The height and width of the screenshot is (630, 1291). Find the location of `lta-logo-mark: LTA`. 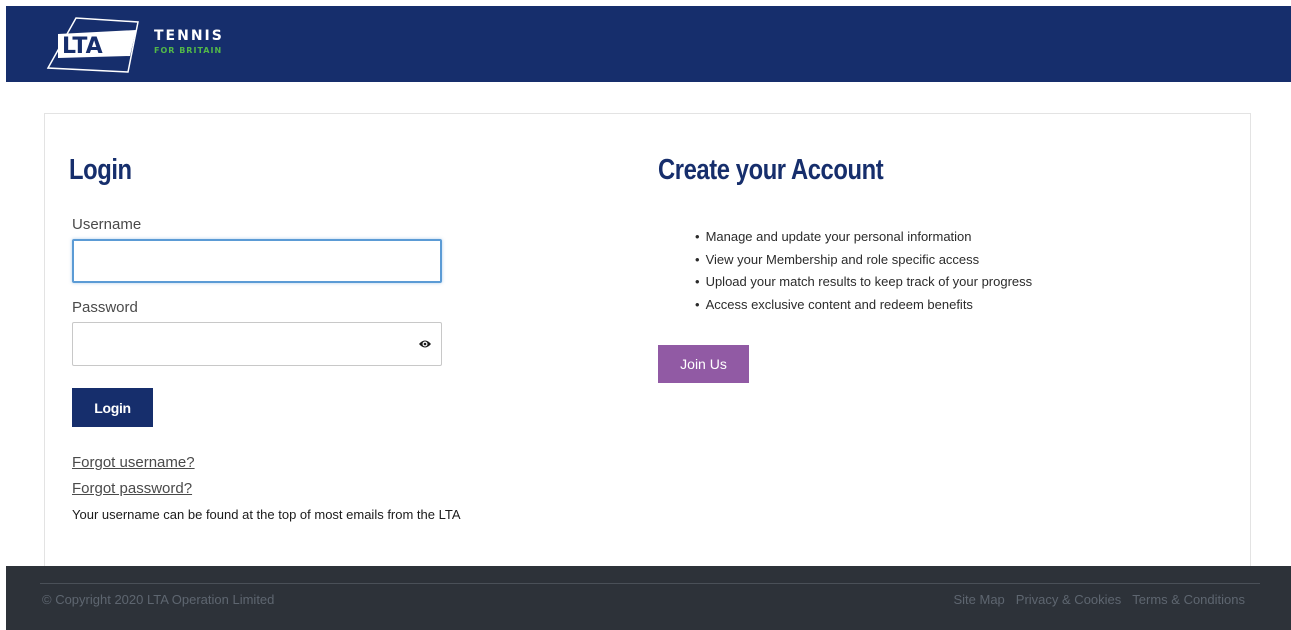

lta-logo-mark: LTA is located at coordinates (92, 45).